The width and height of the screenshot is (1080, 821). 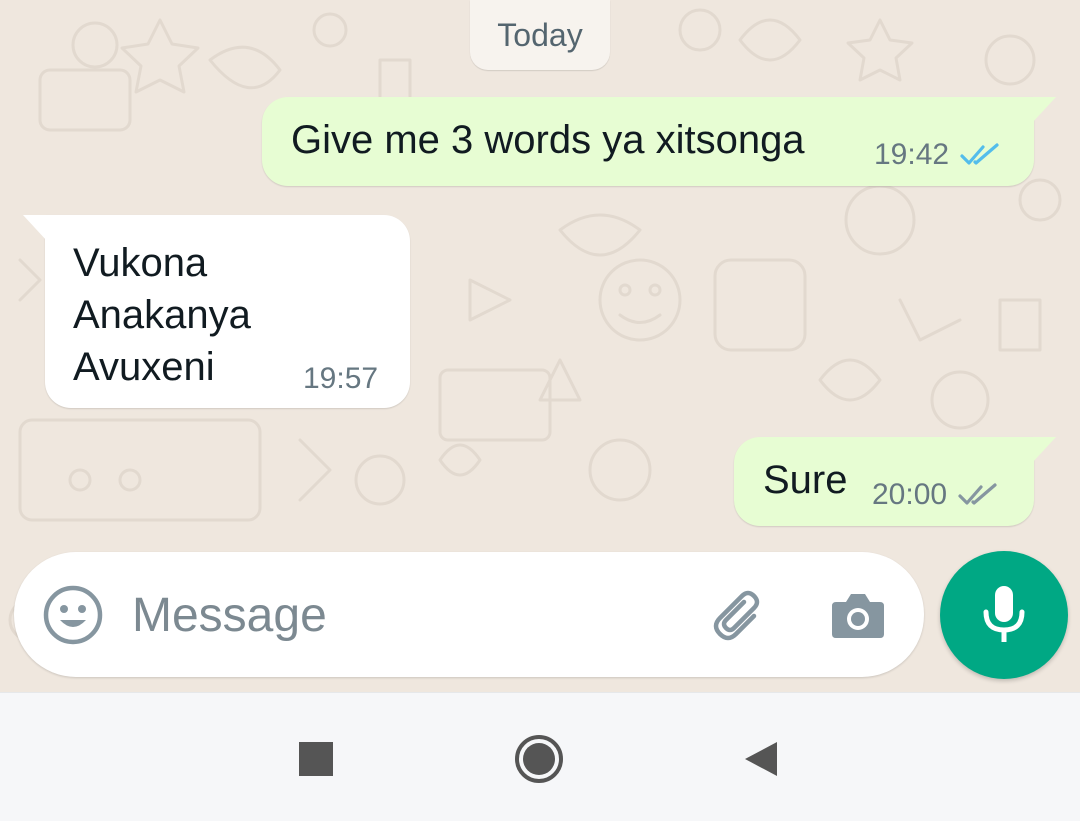 I want to click on home-button, so click(x=539, y=759).